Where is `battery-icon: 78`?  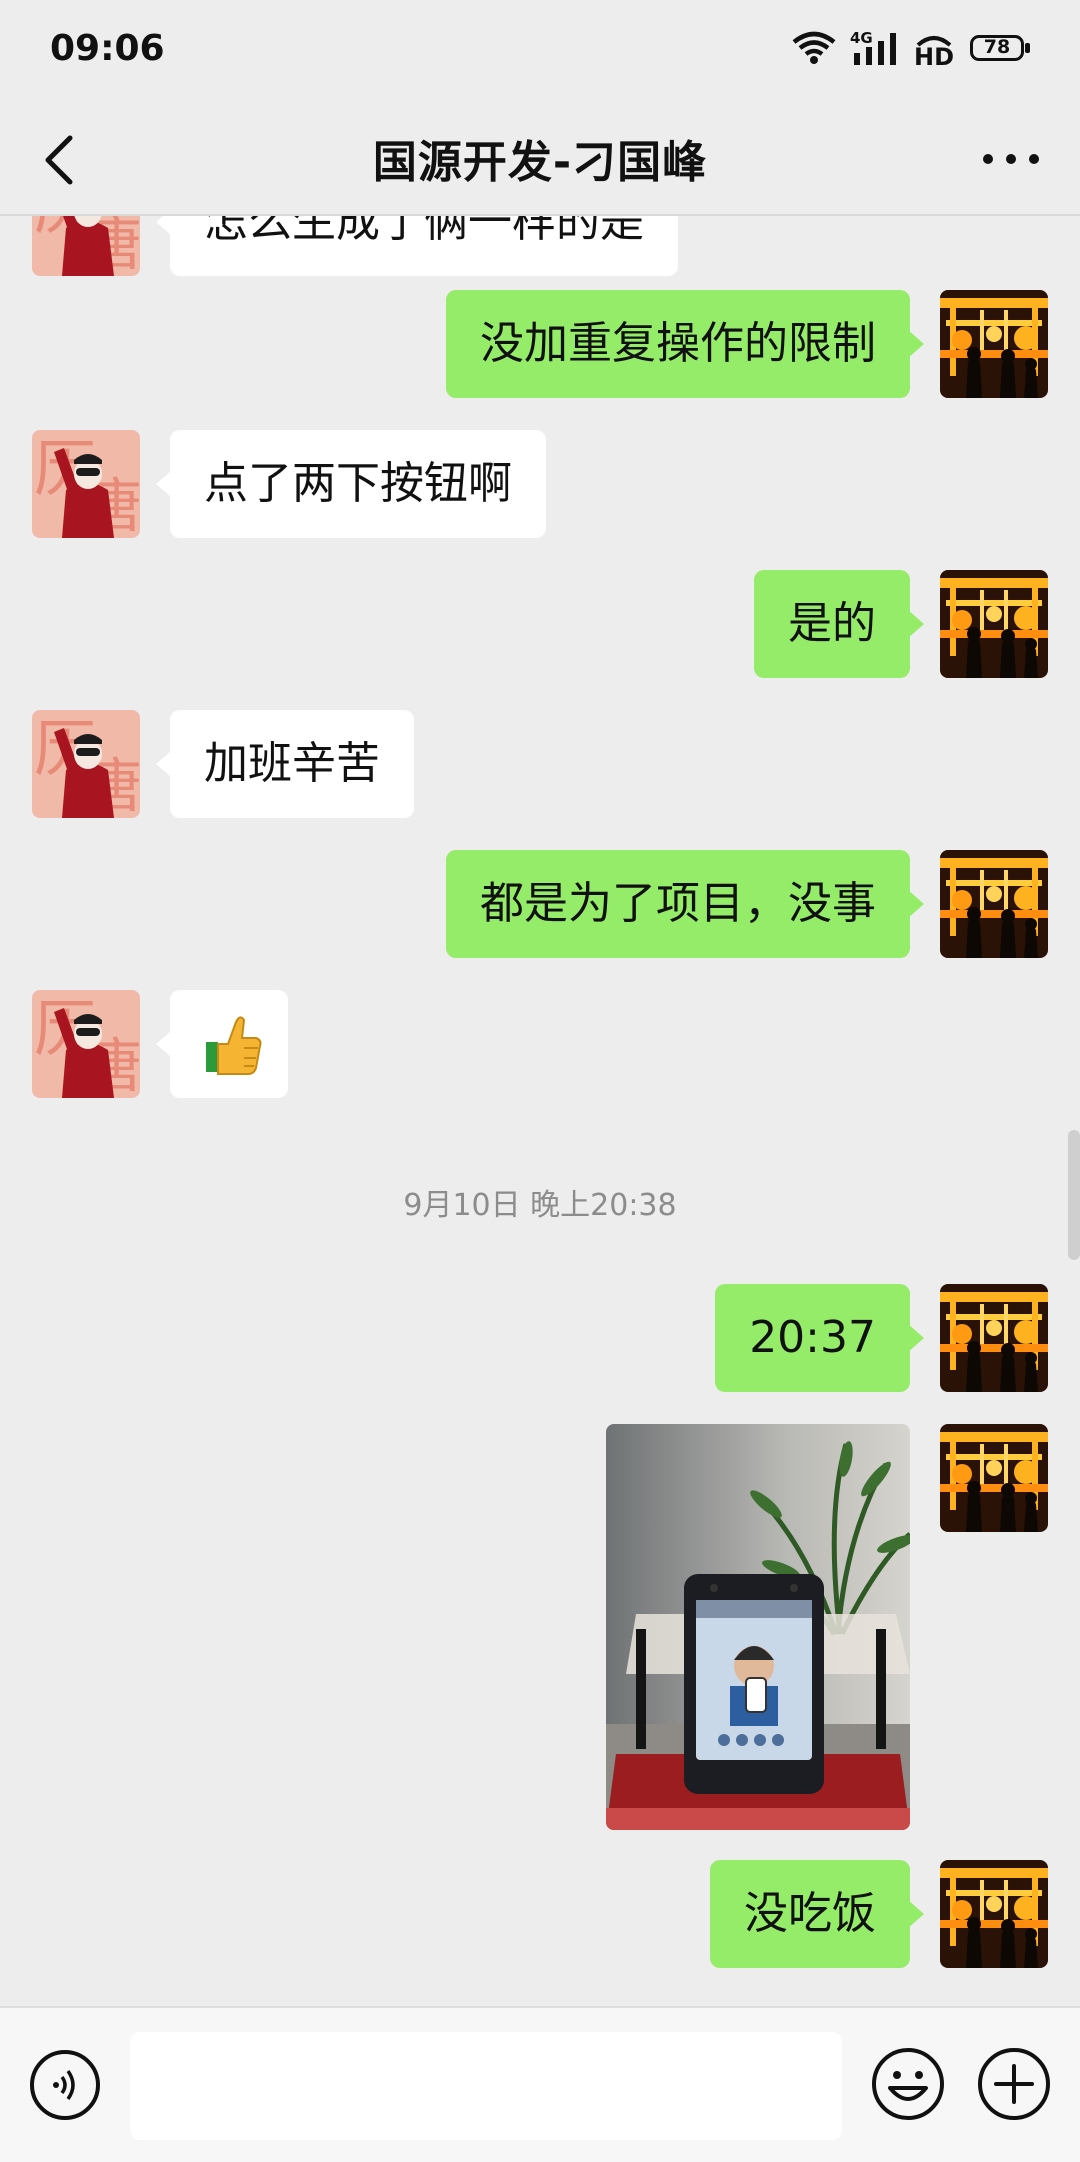
battery-icon: 78 is located at coordinates (1001, 50).